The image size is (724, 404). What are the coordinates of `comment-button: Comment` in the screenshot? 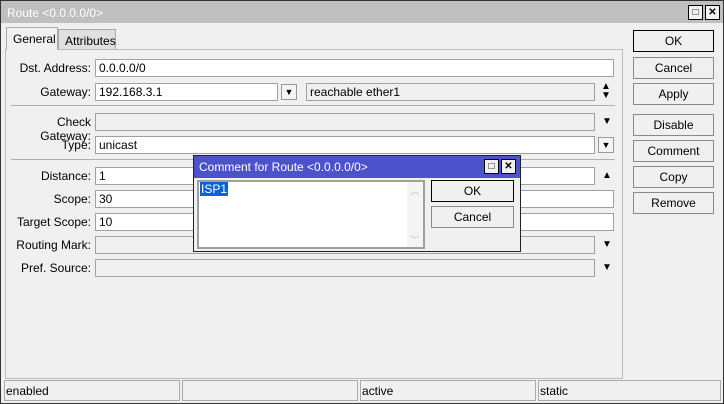 It's located at (673, 151).